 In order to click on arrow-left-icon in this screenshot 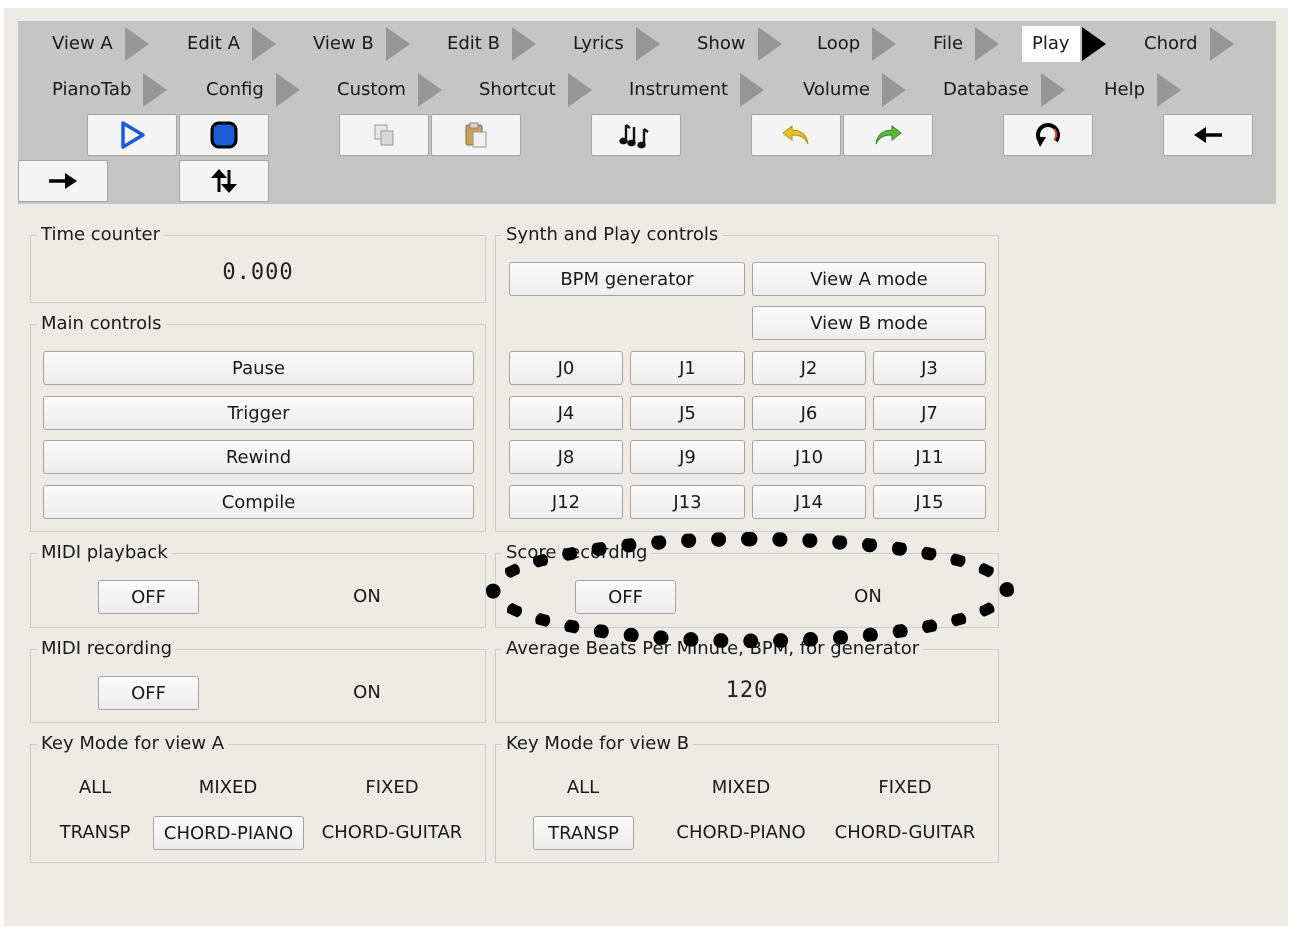, I will do `click(1208, 135)`.